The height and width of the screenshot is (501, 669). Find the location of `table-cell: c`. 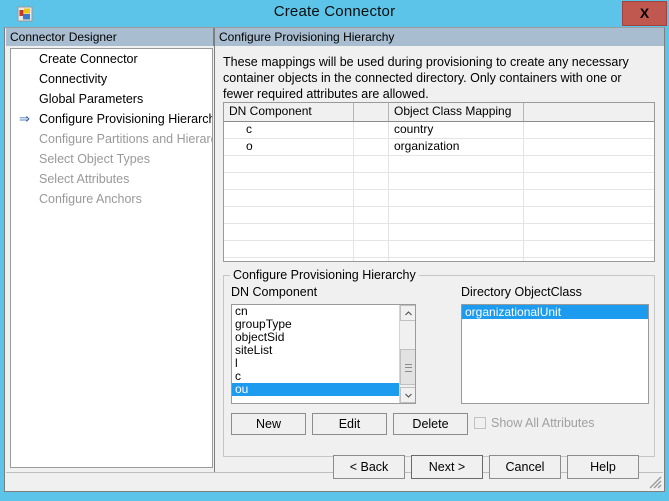

table-cell: c is located at coordinates (289, 130).